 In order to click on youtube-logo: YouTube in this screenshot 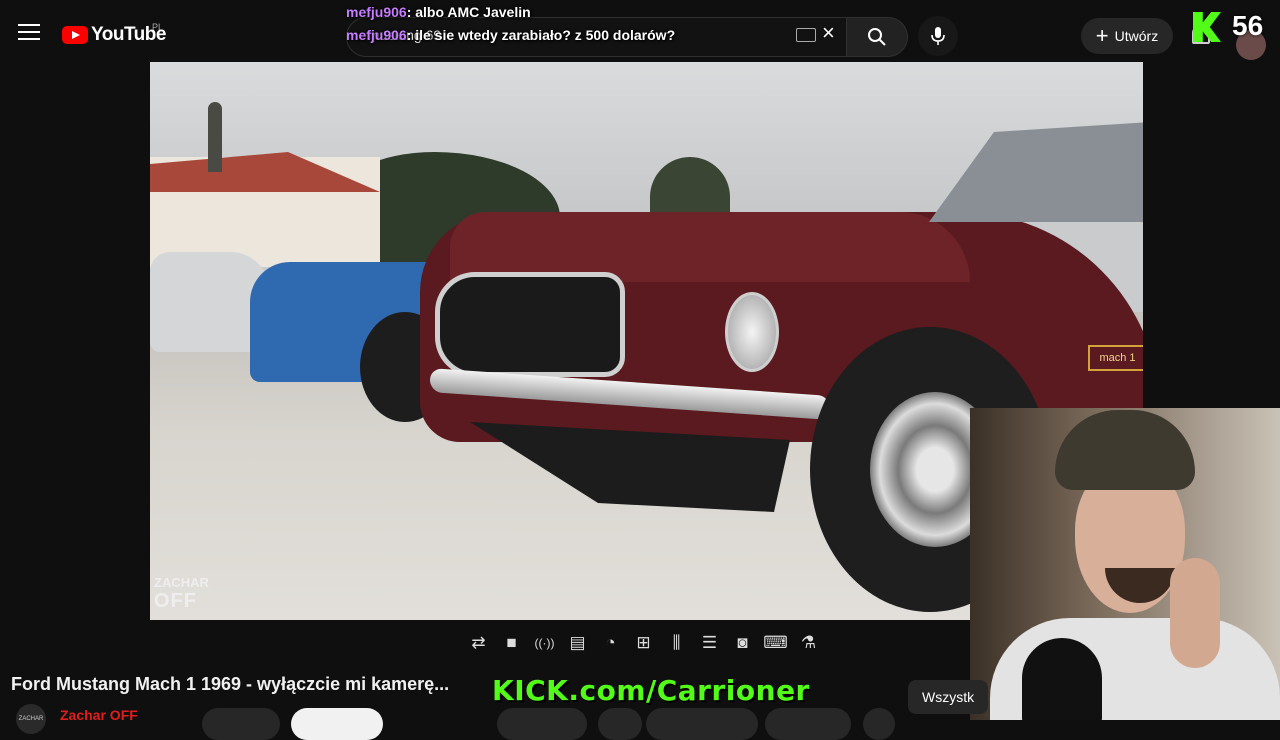, I will do `click(114, 35)`.